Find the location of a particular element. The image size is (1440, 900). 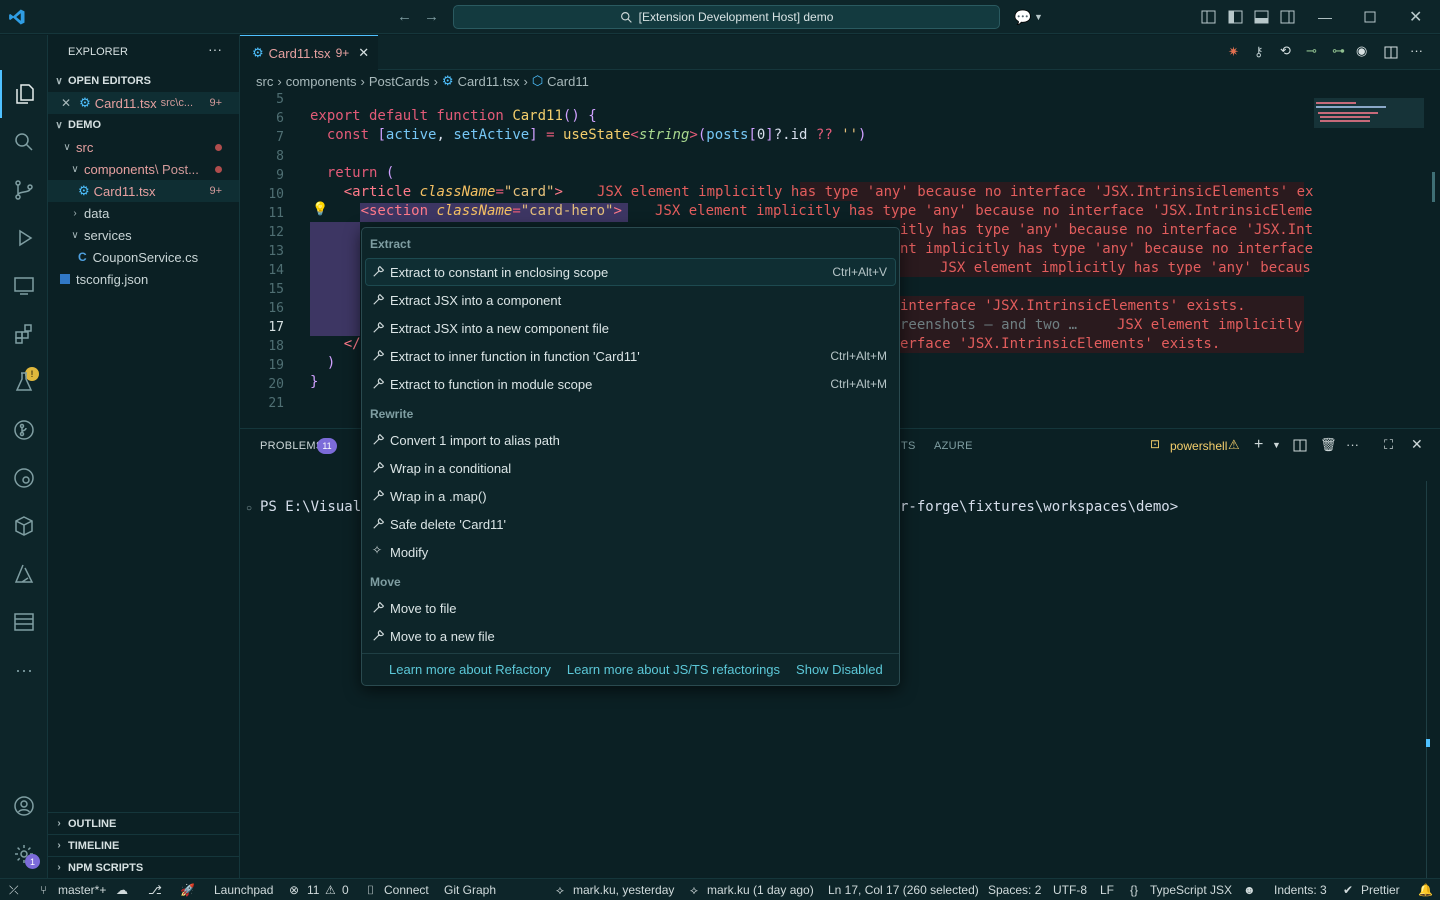

panel-more-icon: ··· is located at coordinates (1352, 444).